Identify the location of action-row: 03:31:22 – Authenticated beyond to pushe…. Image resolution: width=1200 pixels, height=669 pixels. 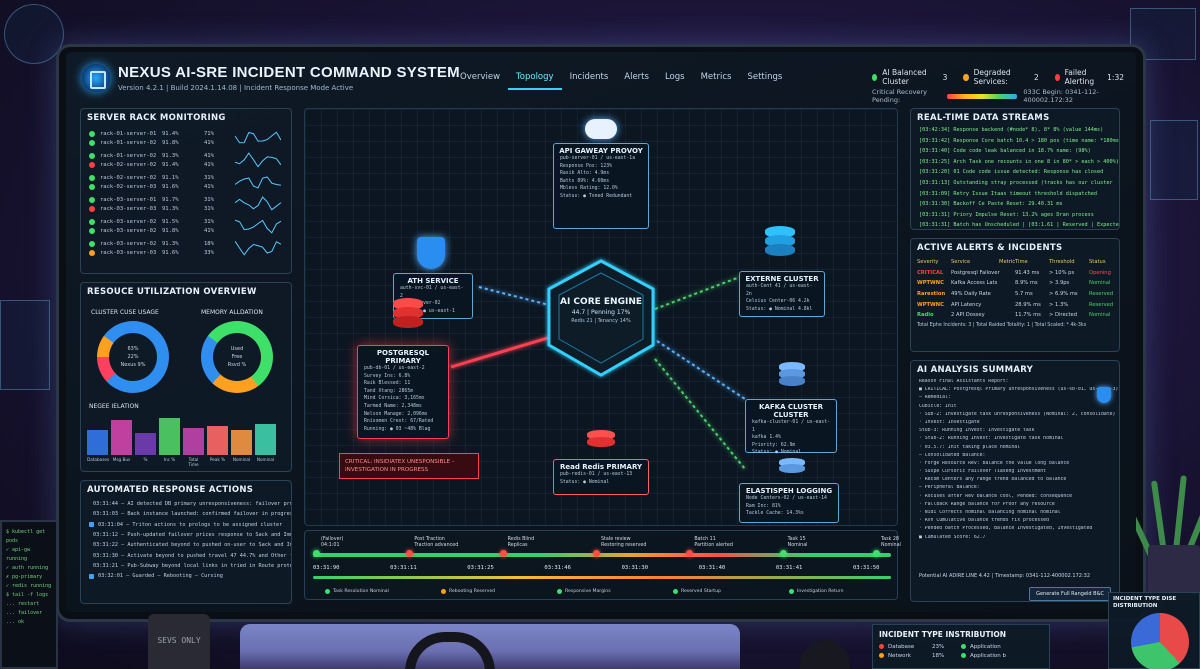
(186, 545).